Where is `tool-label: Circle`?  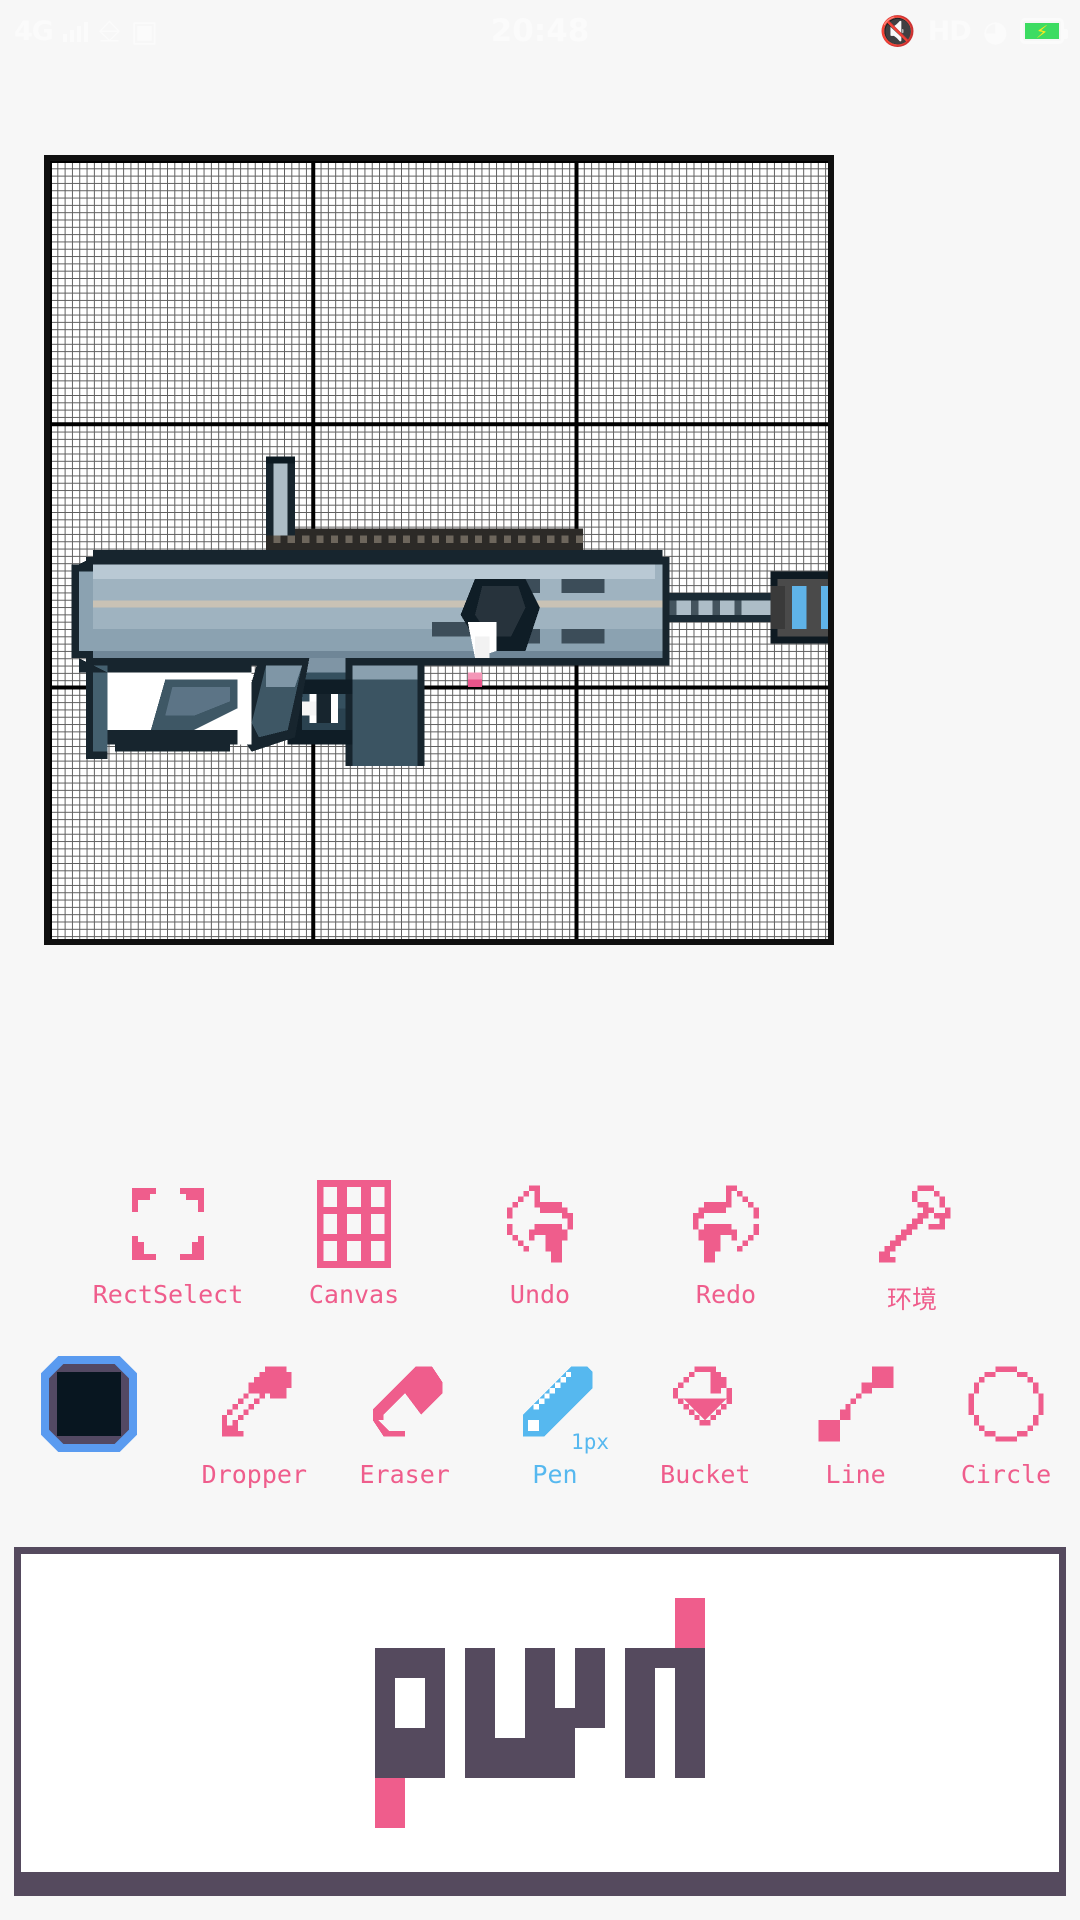 tool-label: Circle is located at coordinates (1006, 1474).